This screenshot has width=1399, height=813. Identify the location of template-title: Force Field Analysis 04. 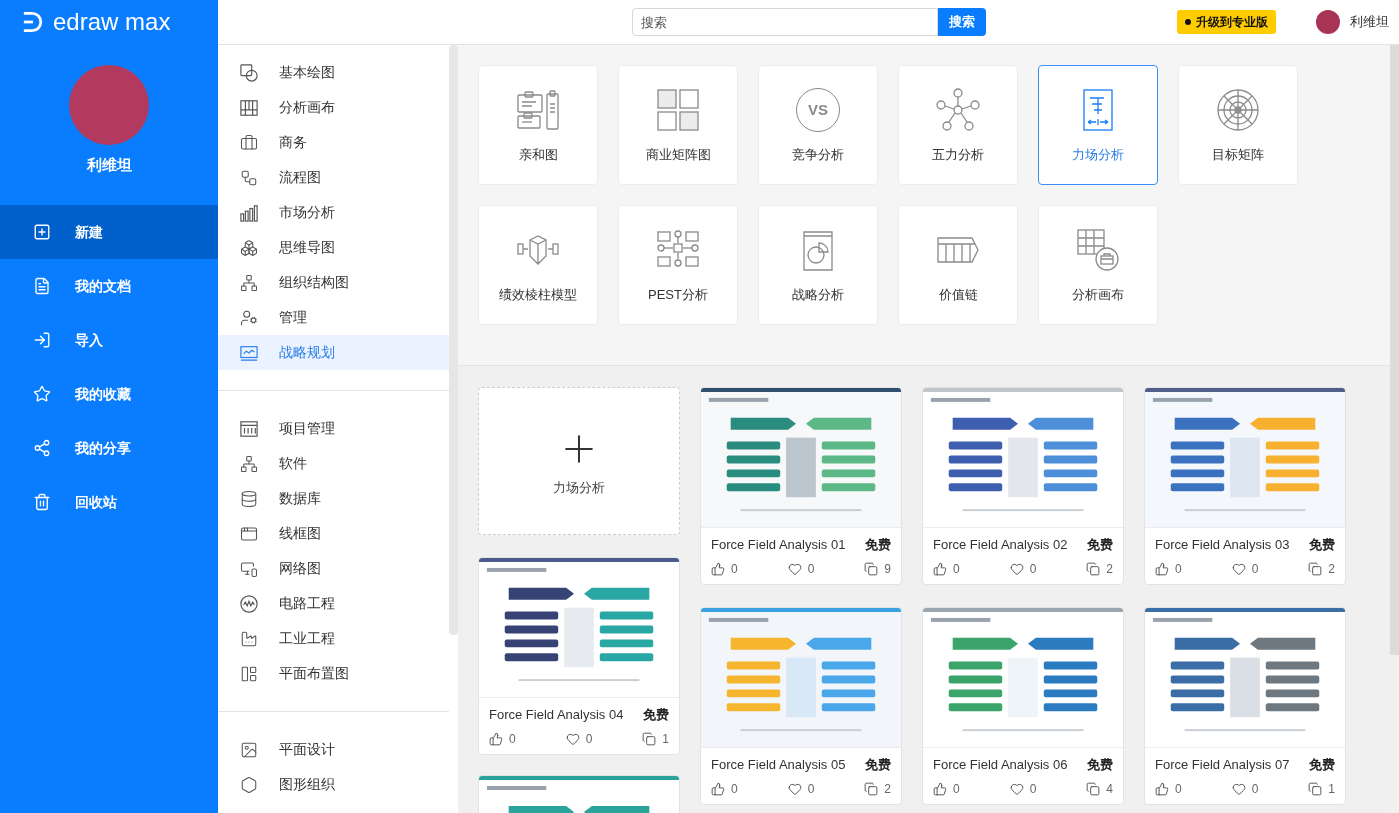
(556, 715).